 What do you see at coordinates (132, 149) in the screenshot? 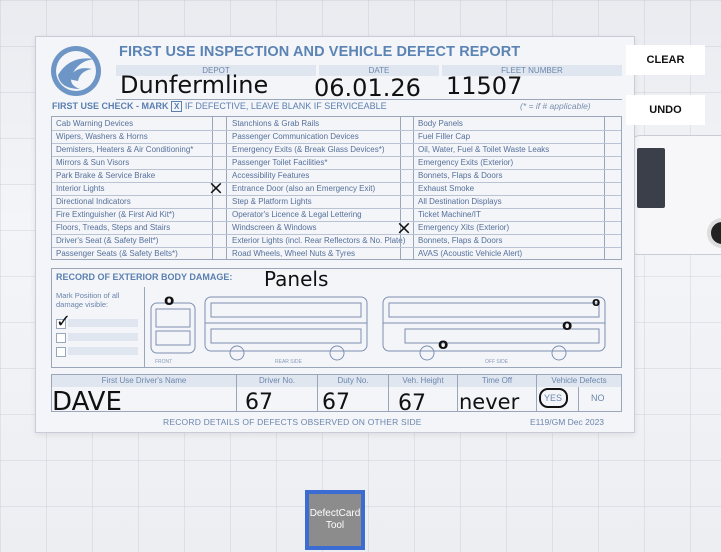
I see `checklist-item: Demisters, Heaters & Air Conditioning*` at bounding box center [132, 149].